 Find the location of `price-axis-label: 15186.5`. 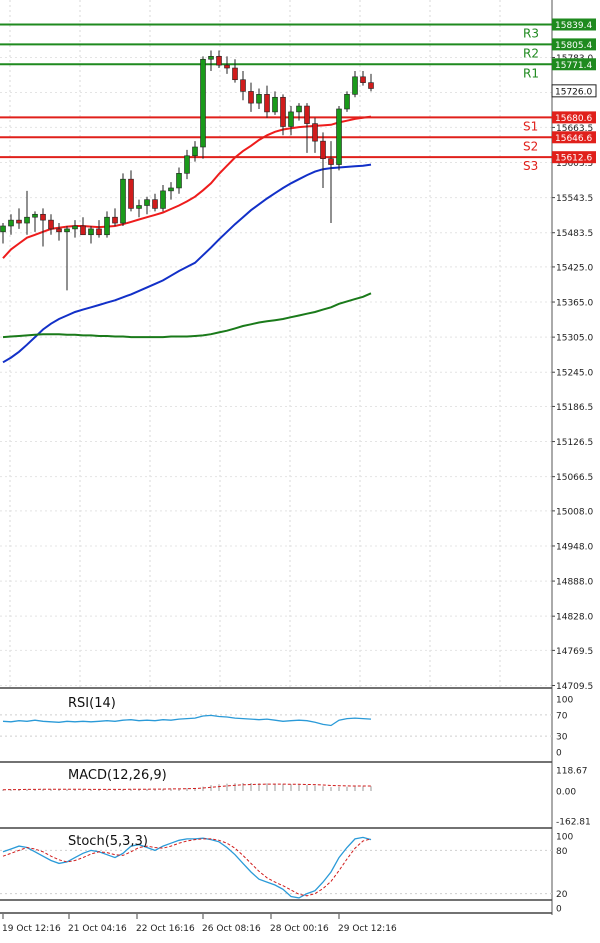

price-axis-label: 15186.5 is located at coordinates (574, 408).